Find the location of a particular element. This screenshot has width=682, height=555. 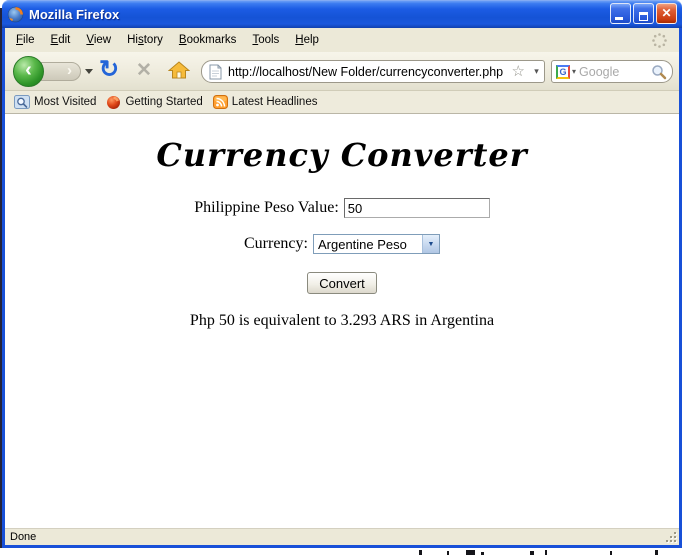

stop-icon: ✕ is located at coordinates (144, 70).